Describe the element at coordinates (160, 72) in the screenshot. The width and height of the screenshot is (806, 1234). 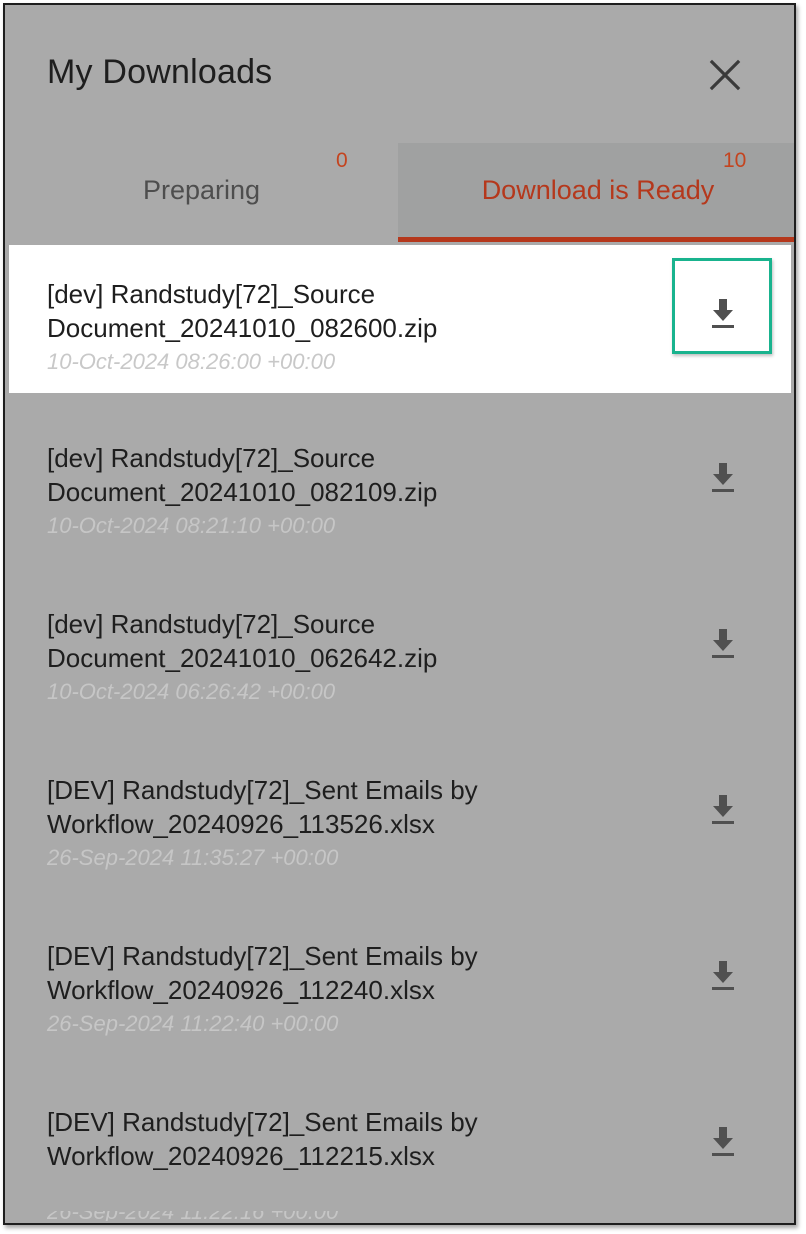
I see `panel-title: My Downloads` at that location.